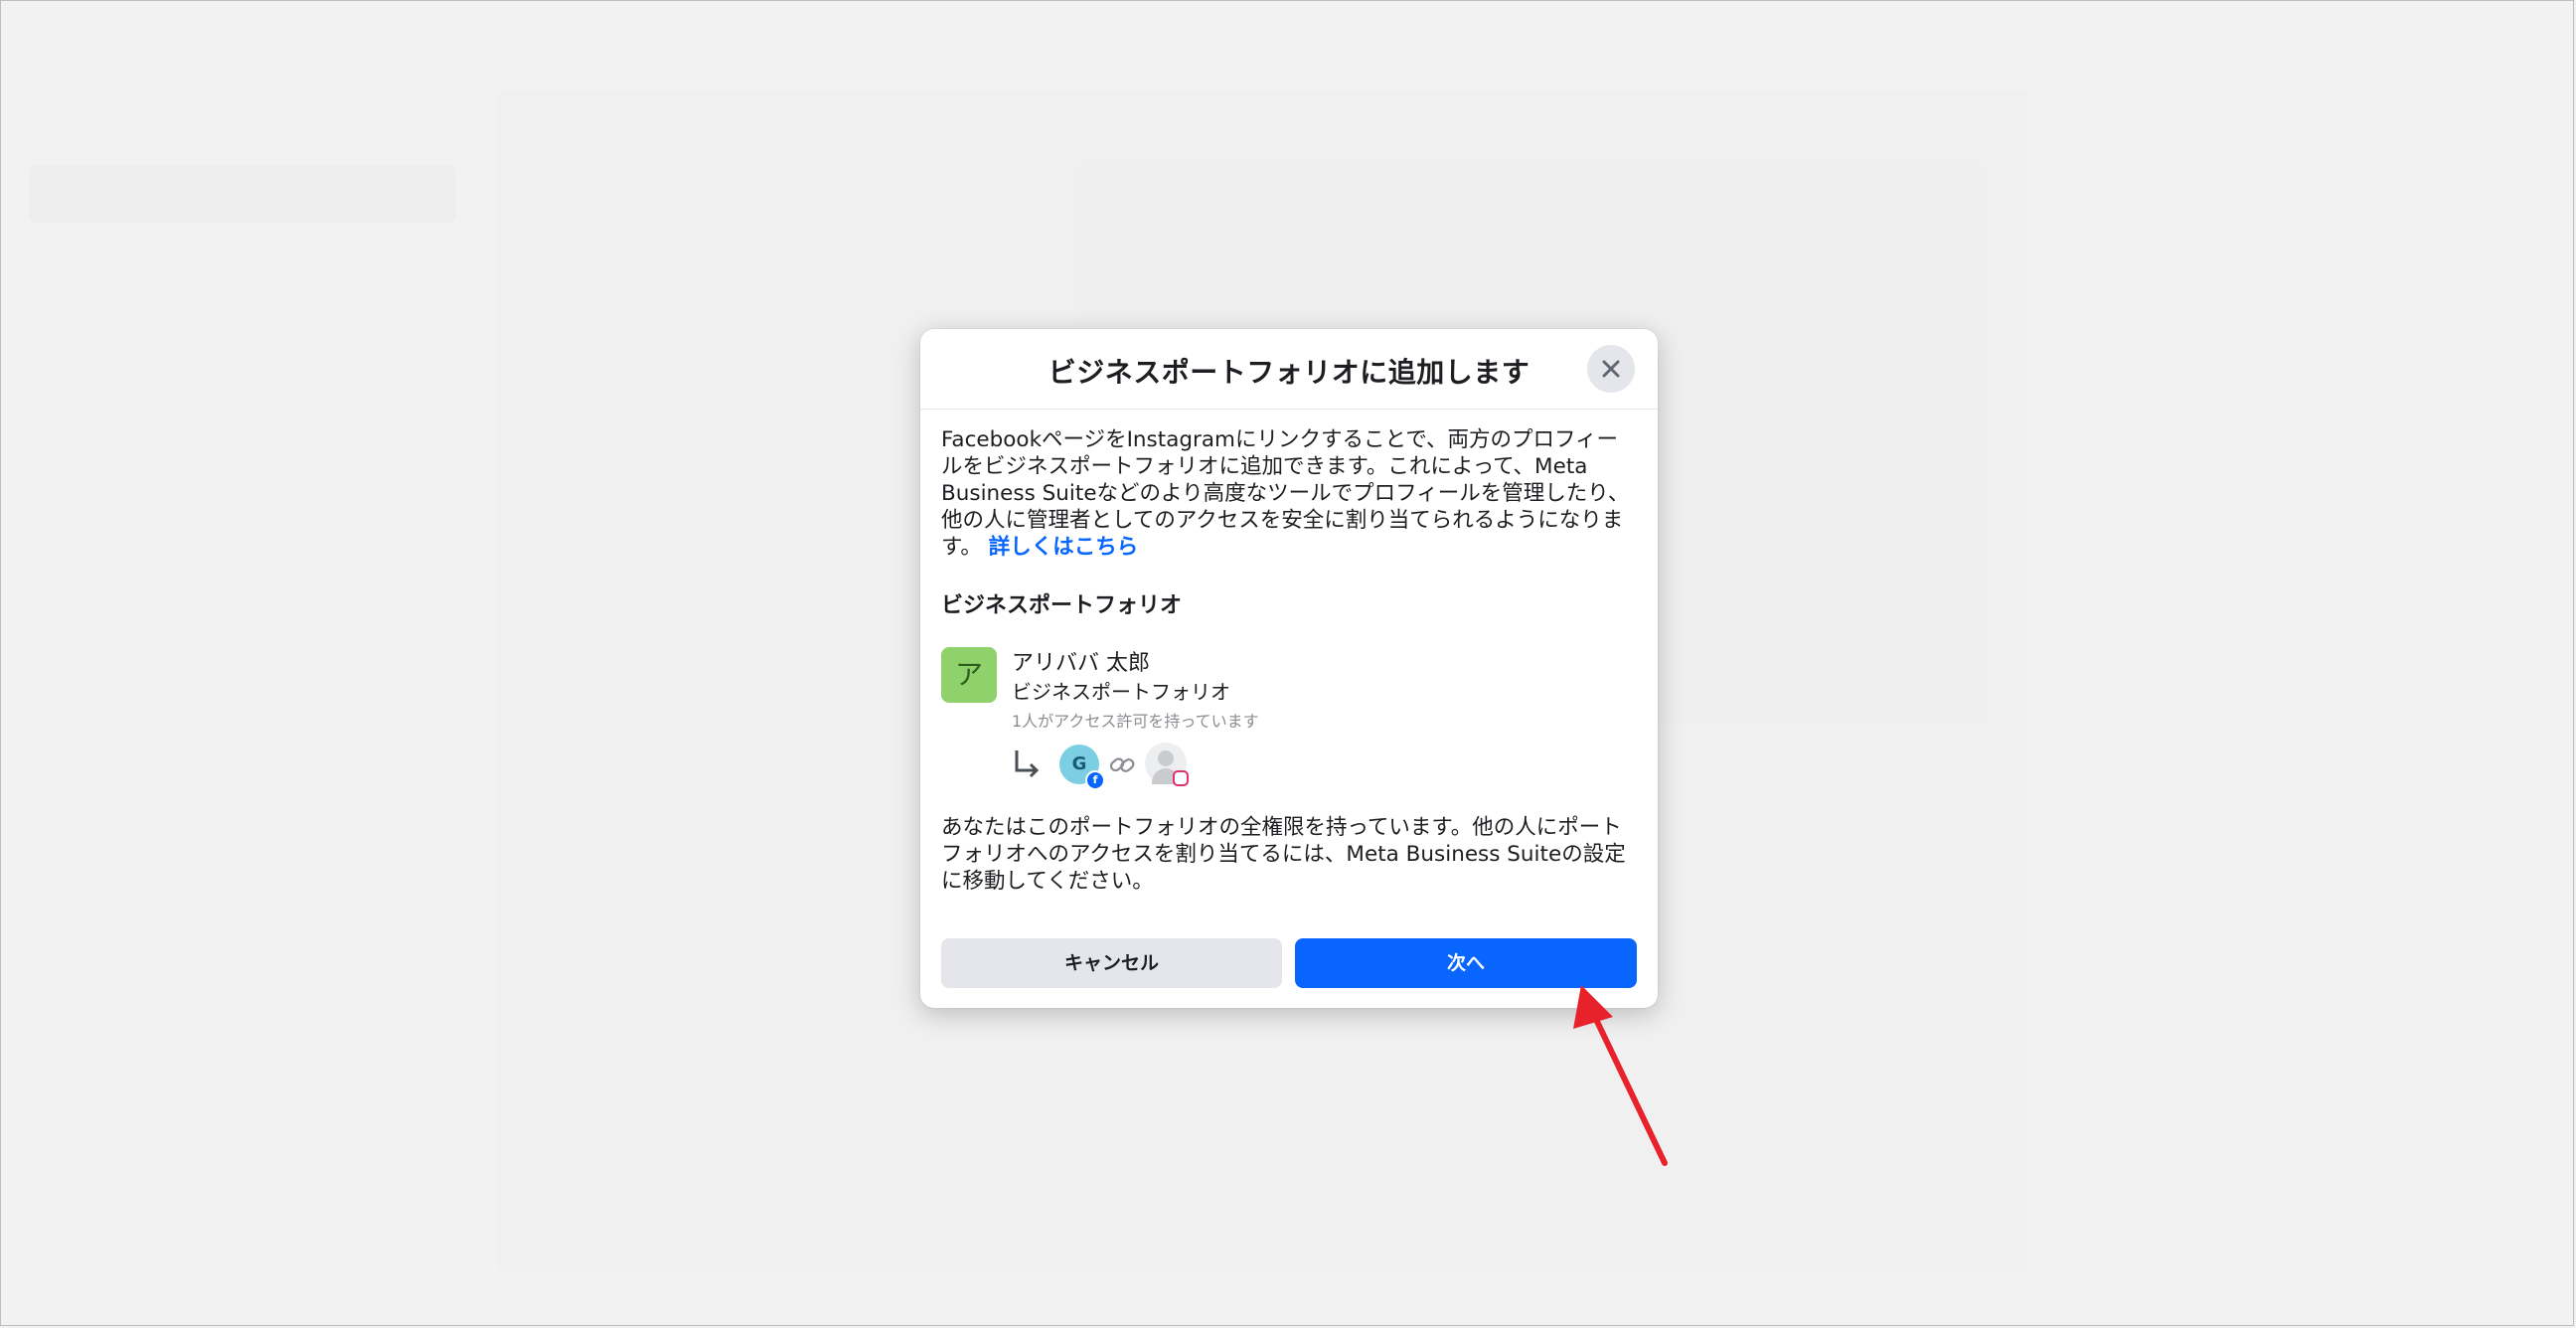 This screenshot has height=1328, width=2576. What do you see at coordinates (1122, 764) in the screenshot?
I see `link-icon` at bounding box center [1122, 764].